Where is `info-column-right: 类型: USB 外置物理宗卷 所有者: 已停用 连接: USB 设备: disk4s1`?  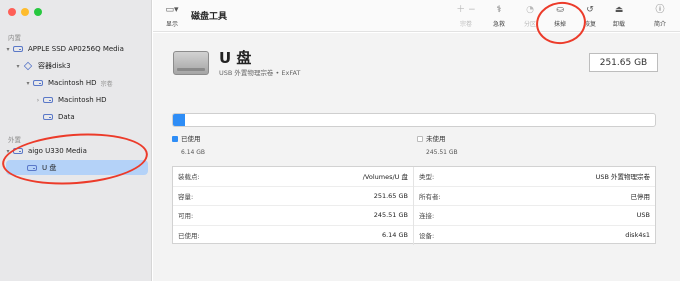
info-column-right: 类型: USB 外置物理宗卷 所有者: 已停用 连接: USB 设备: disk4s1 is located at coordinates (534, 206).